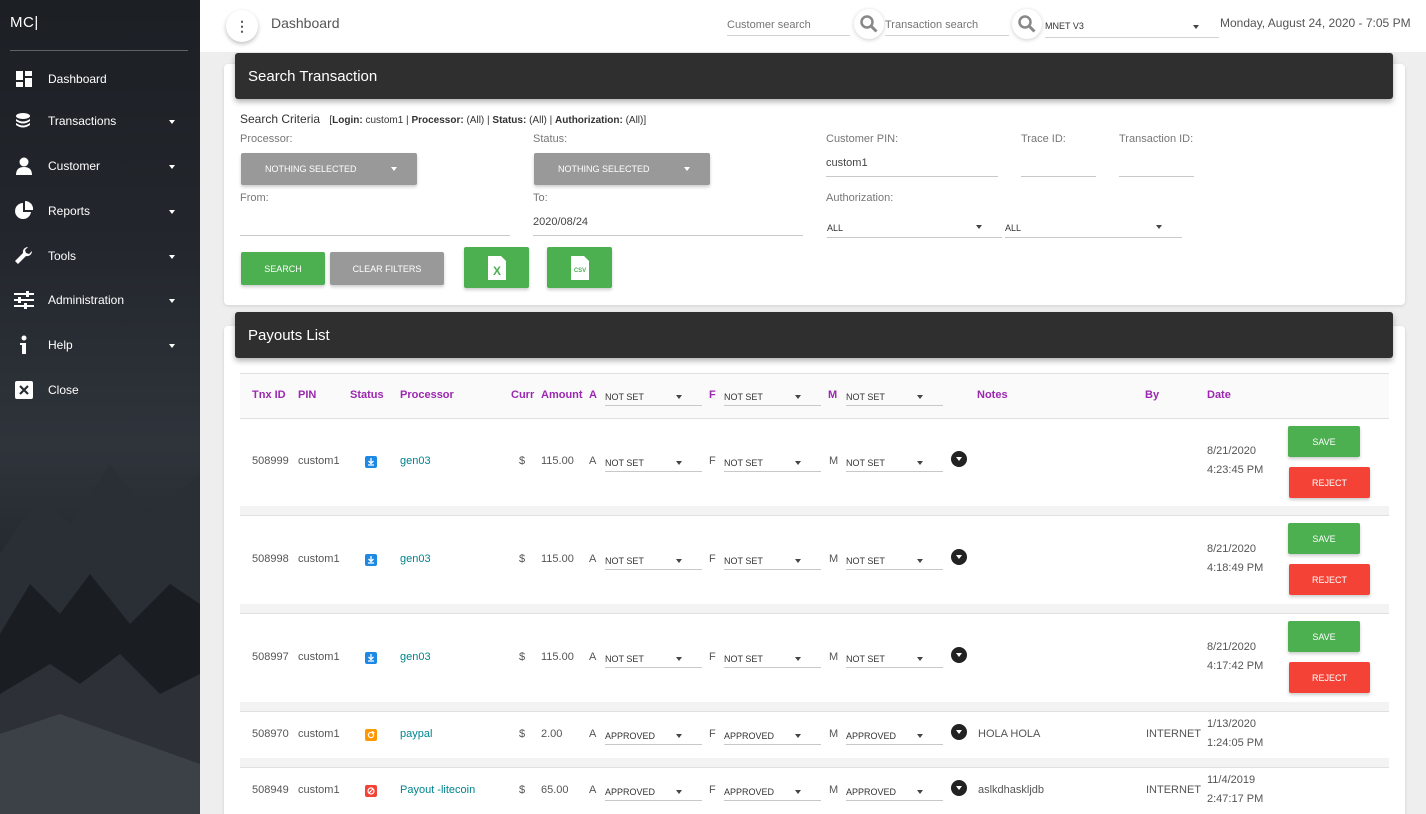 The height and width of the screenshot is (814, 1426). What do you see at coordinates (579, 267) in the screenshot?
I see `export-csv-button: CSV` at bounding box center [579, 267].